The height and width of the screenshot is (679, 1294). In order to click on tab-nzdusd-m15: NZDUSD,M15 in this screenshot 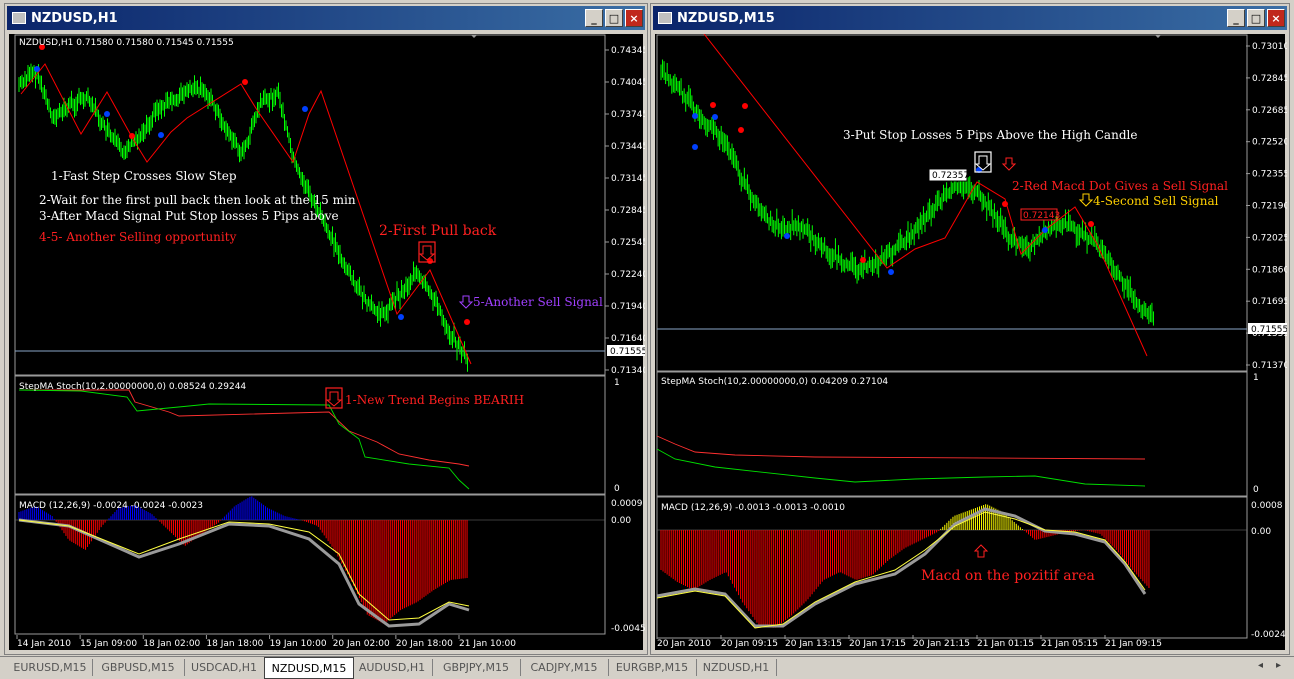, I will do `click(309, 668)`.